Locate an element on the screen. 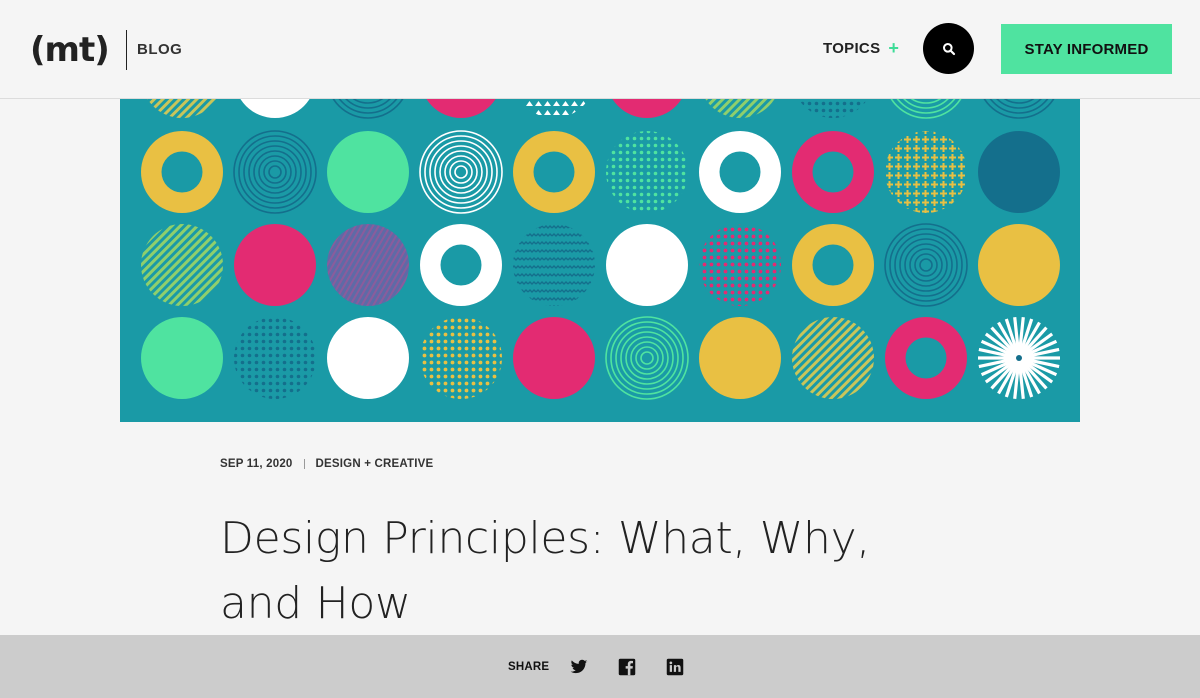 Image resolution: width=1200 pixels, height=698 pixels. blog-label: BLOG is located at coordinates (160, 49).